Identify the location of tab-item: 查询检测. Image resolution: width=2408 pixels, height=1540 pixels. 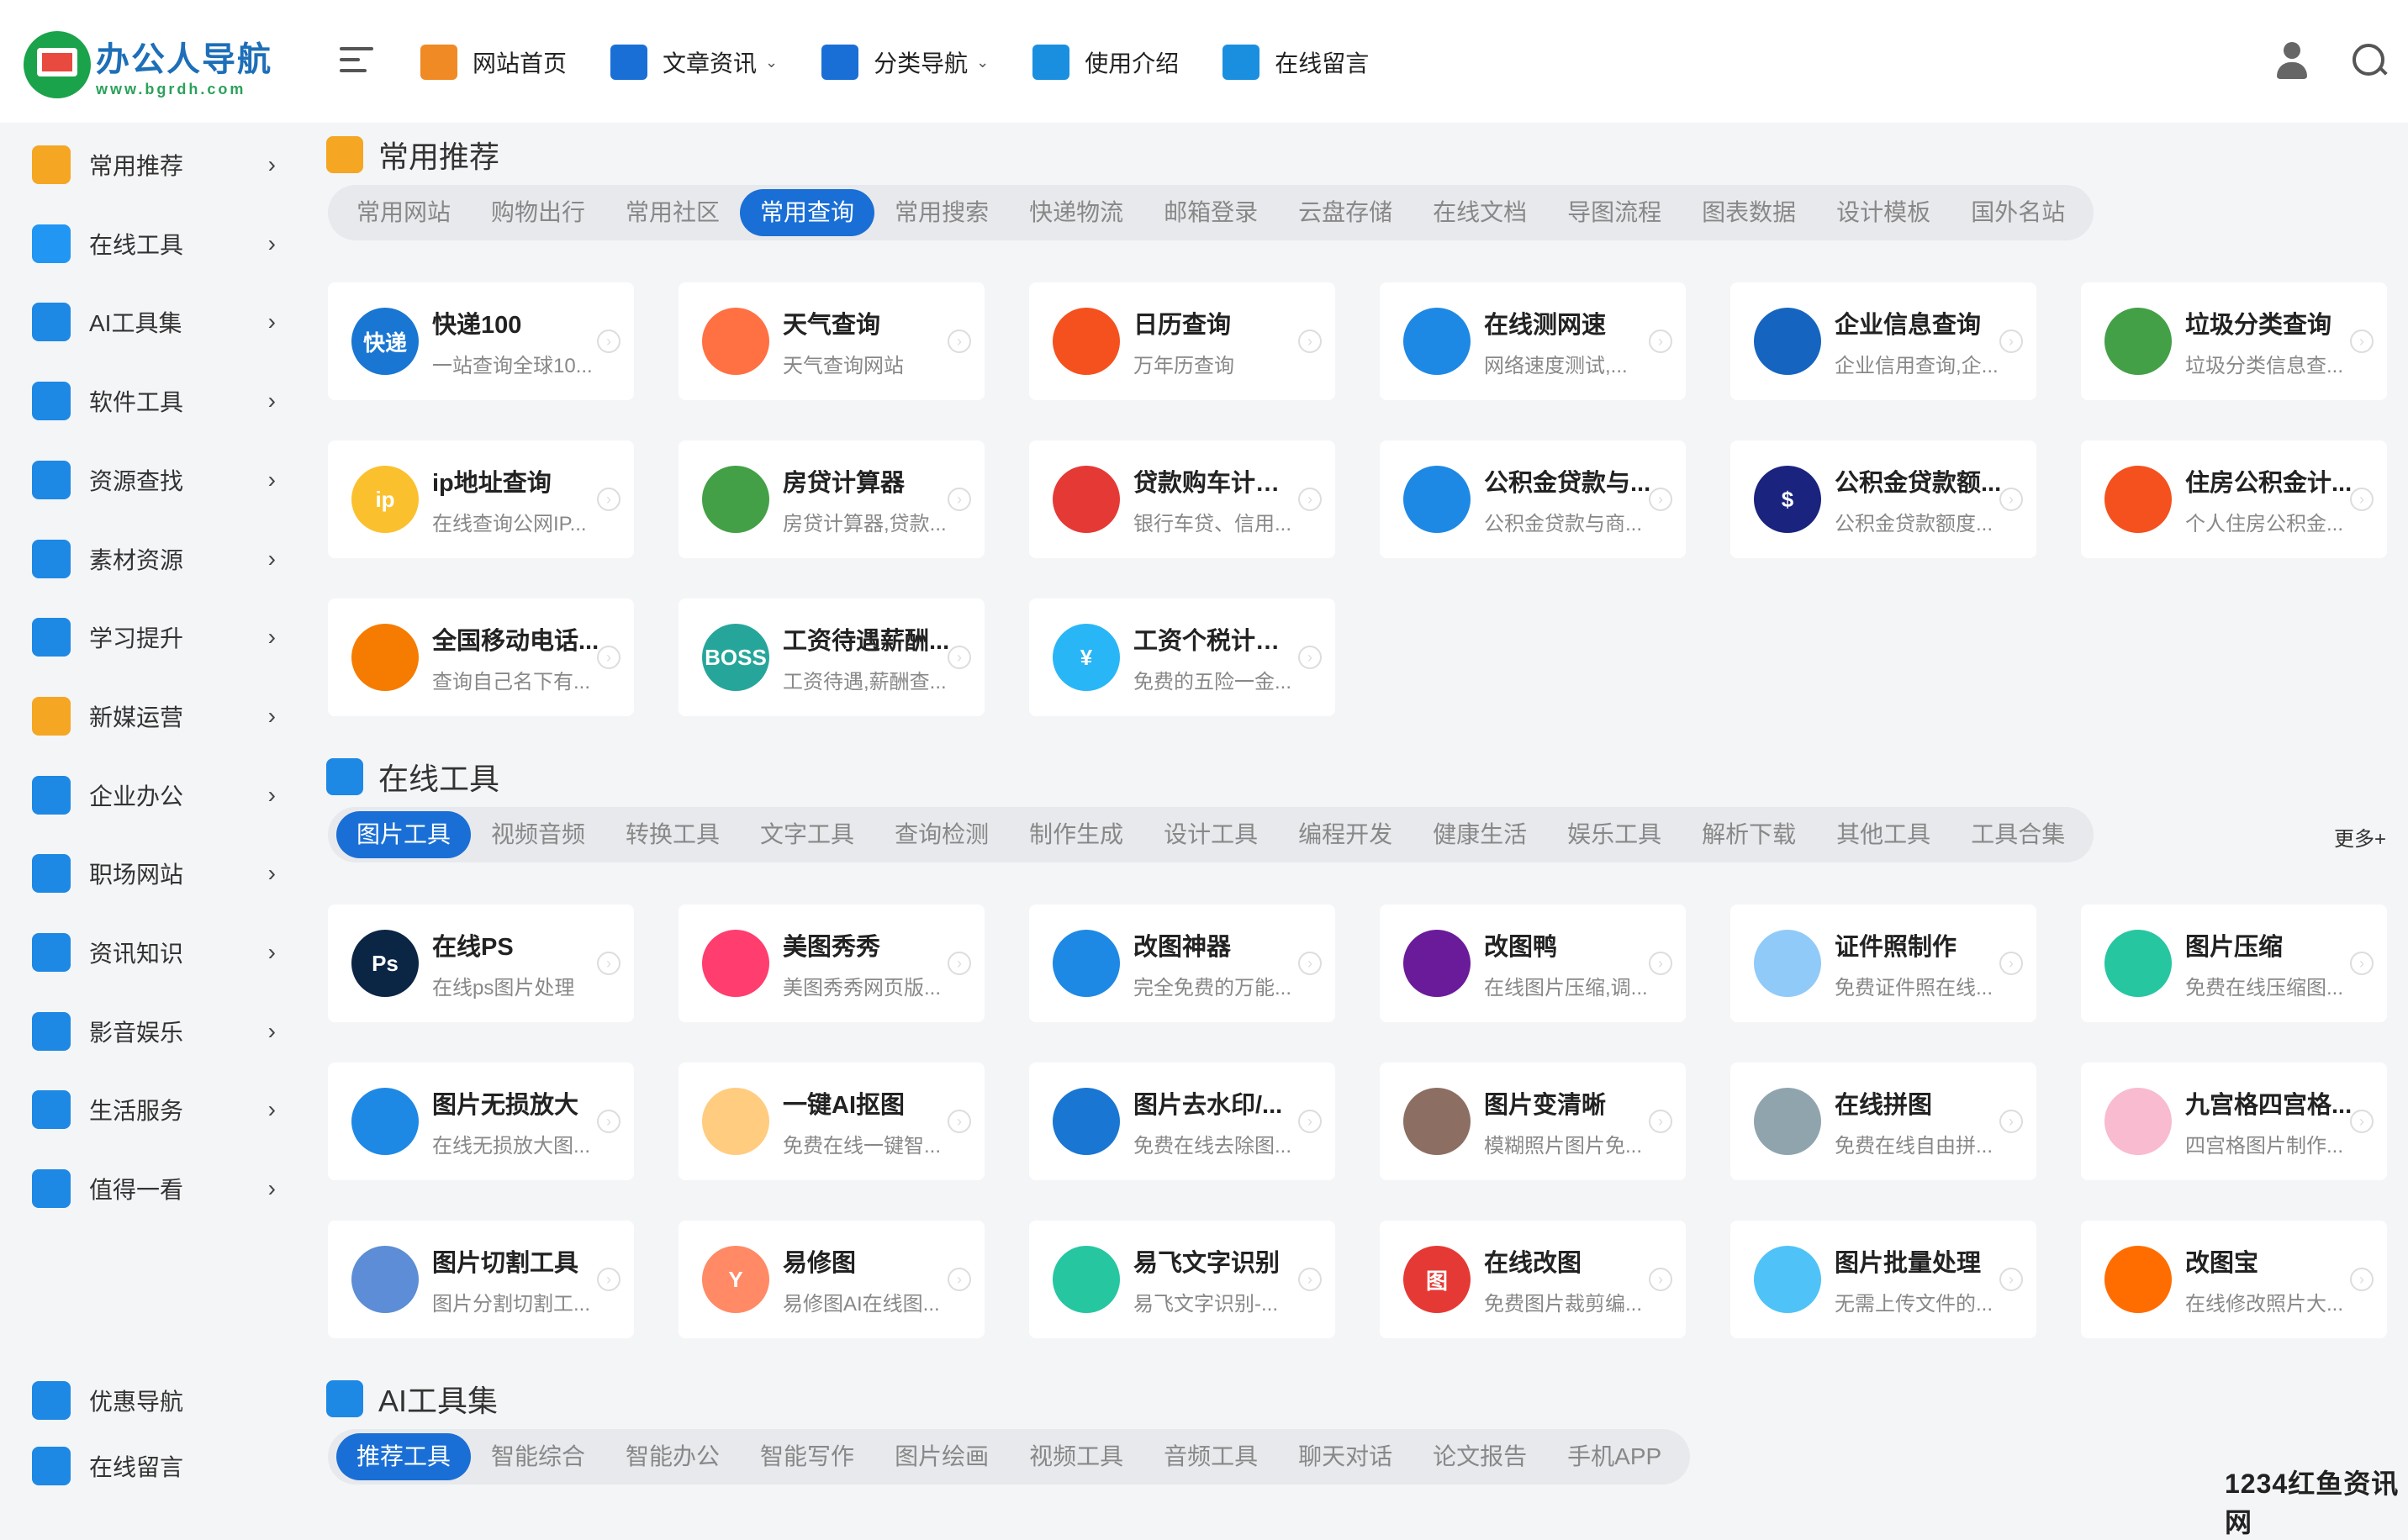
(942, 834).